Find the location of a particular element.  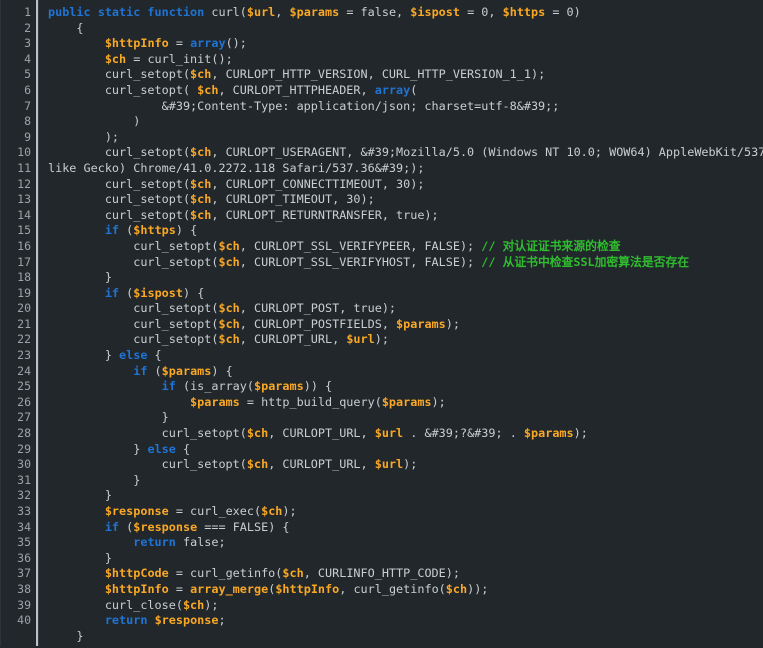

code-line: ) is located at coordinates (405, 122).